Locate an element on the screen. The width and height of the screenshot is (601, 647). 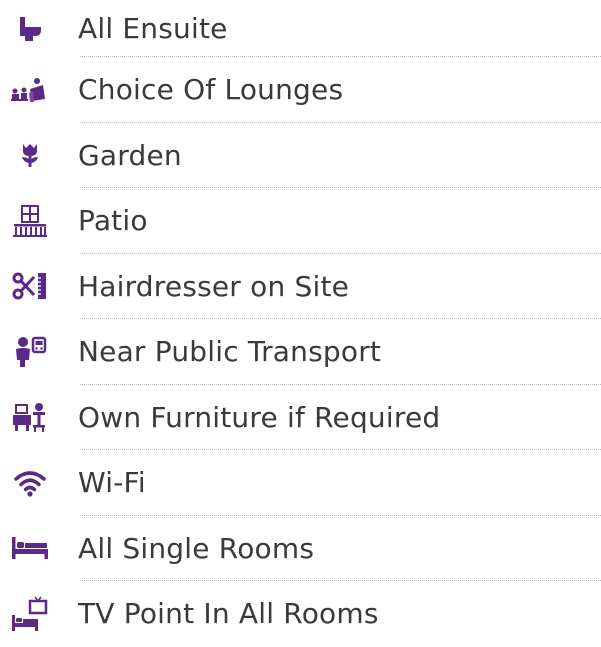
facility-label: All Single Rooms is located at coordinates (196, 548).